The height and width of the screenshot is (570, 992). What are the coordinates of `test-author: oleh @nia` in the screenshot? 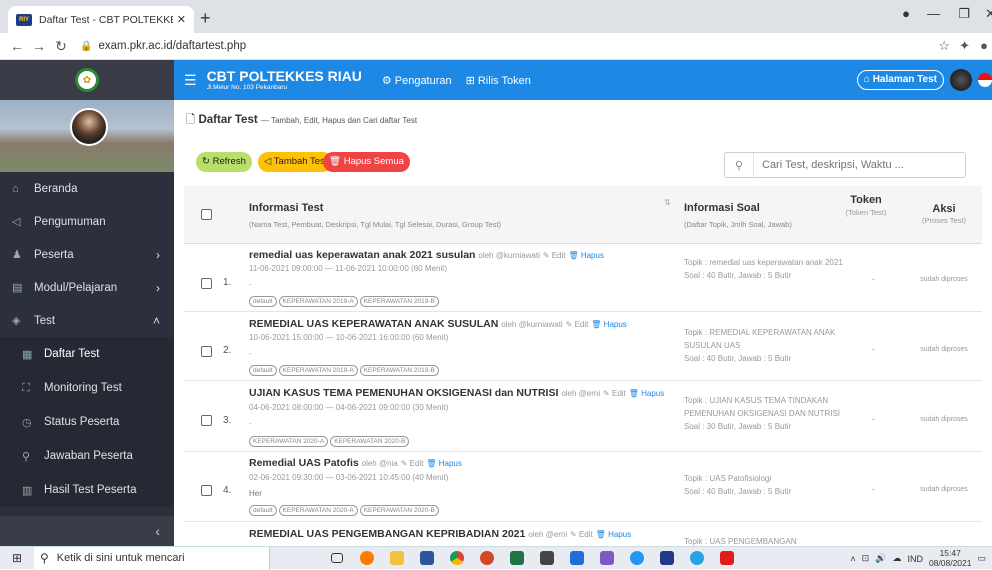 It's located at (379, 463).